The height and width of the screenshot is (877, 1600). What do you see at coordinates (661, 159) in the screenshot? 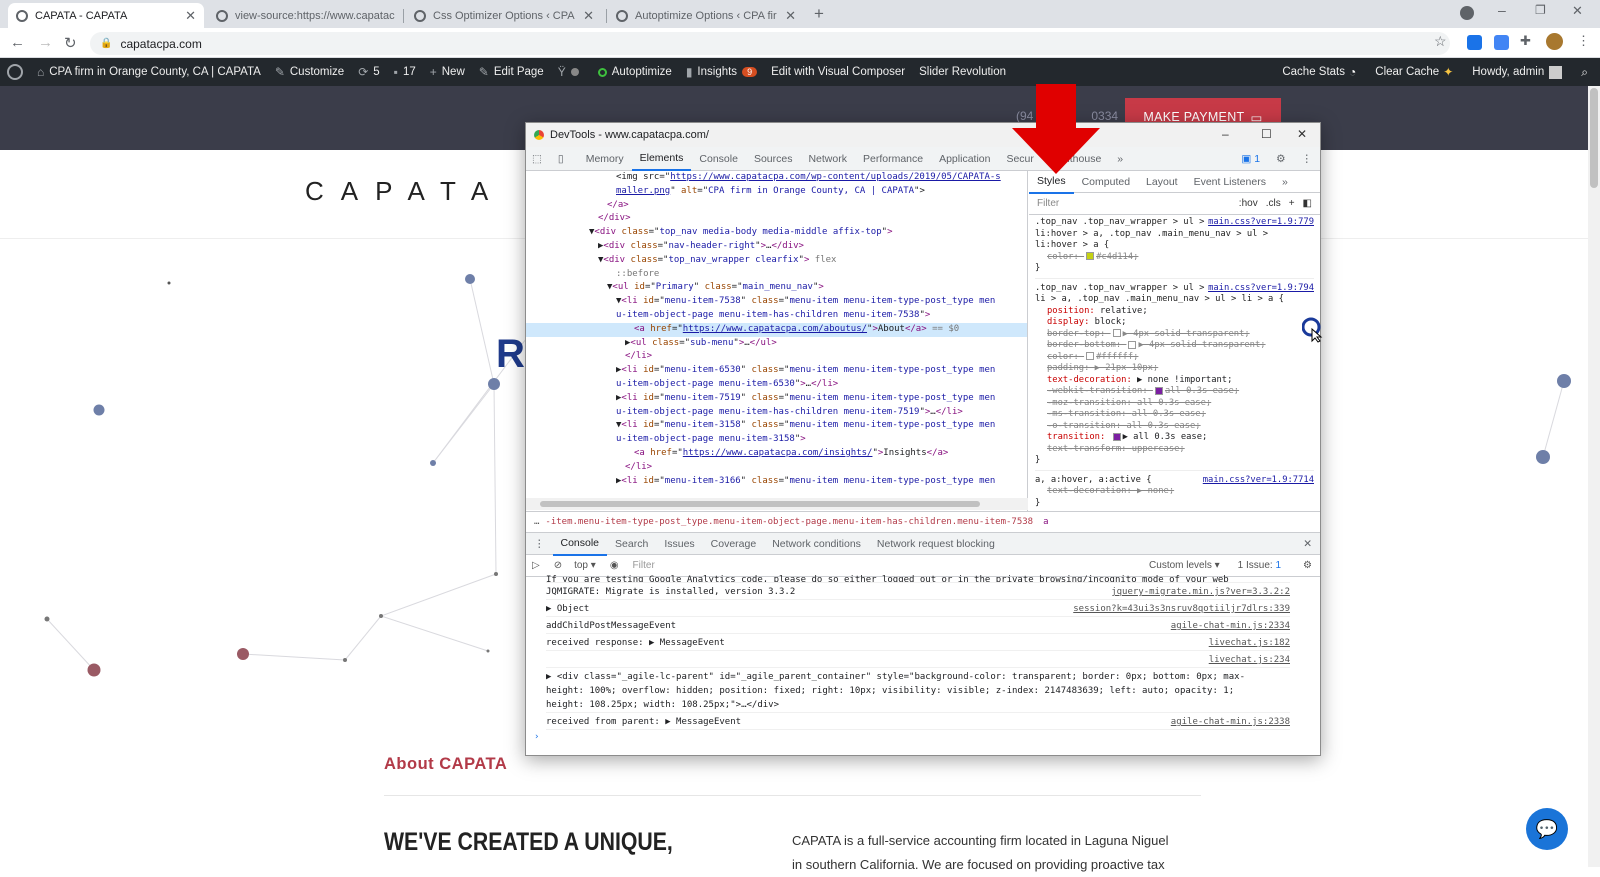
I see `tab-elements: Elements` at bounding box center [661, 159].